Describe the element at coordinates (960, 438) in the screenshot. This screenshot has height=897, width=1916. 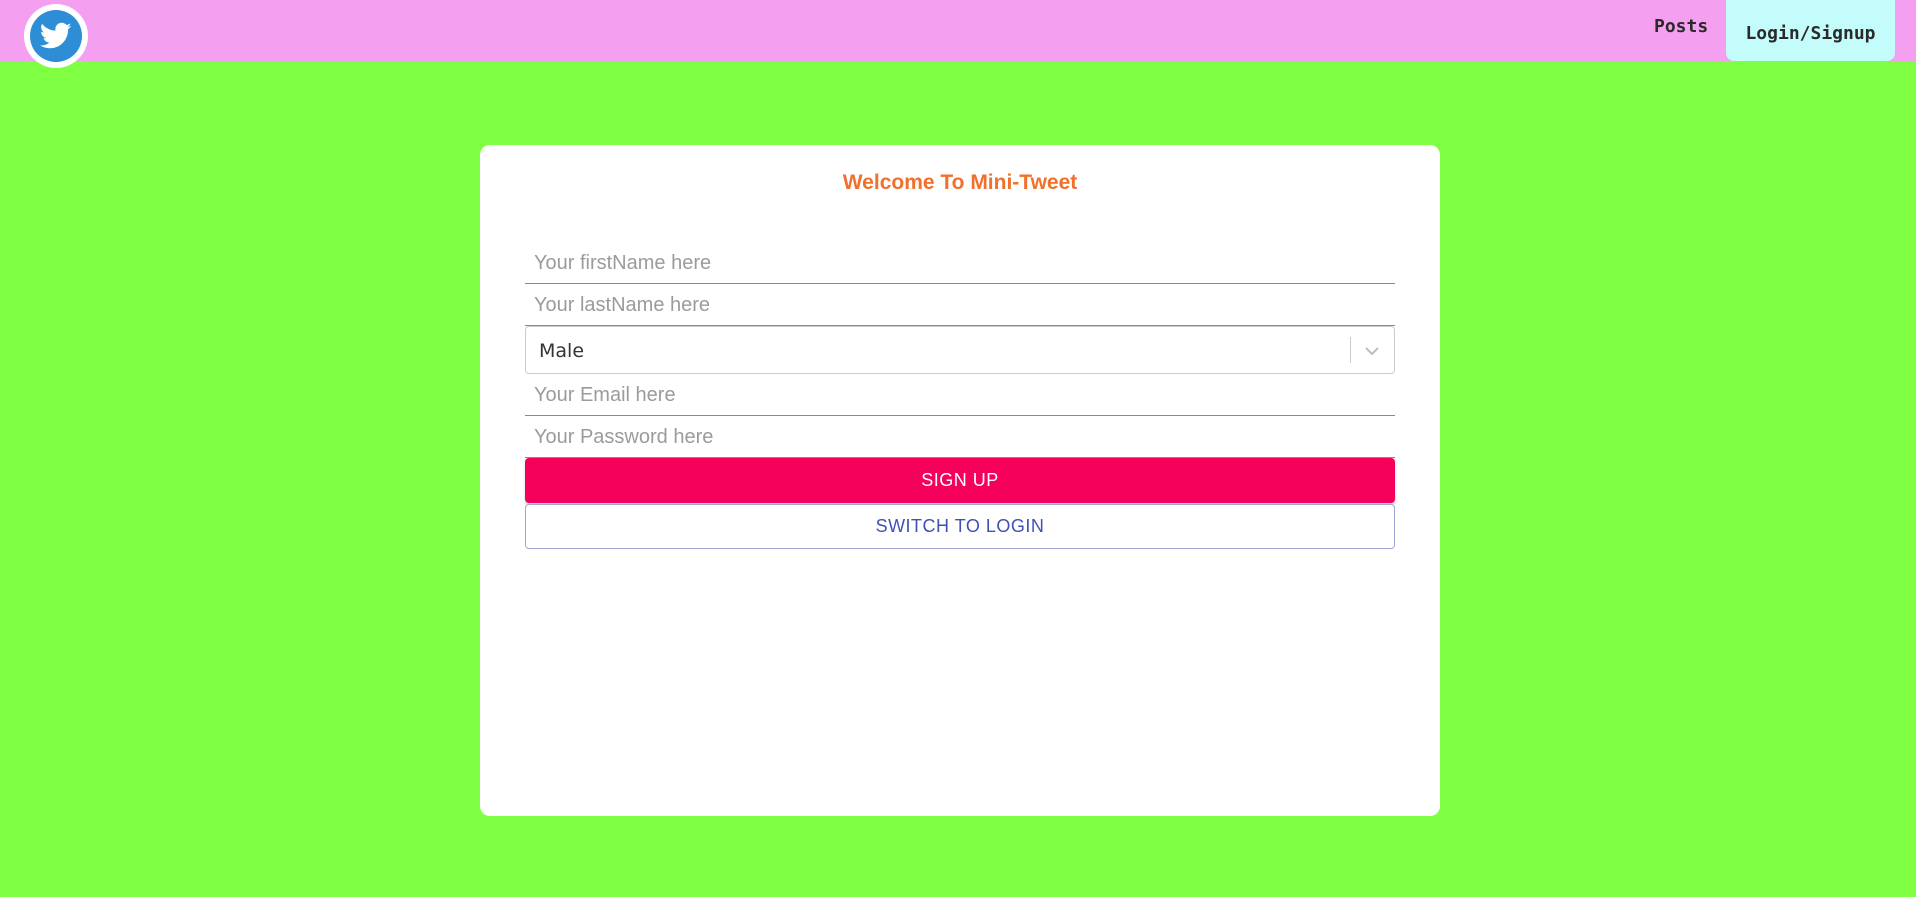
I see `password-input` at that location.